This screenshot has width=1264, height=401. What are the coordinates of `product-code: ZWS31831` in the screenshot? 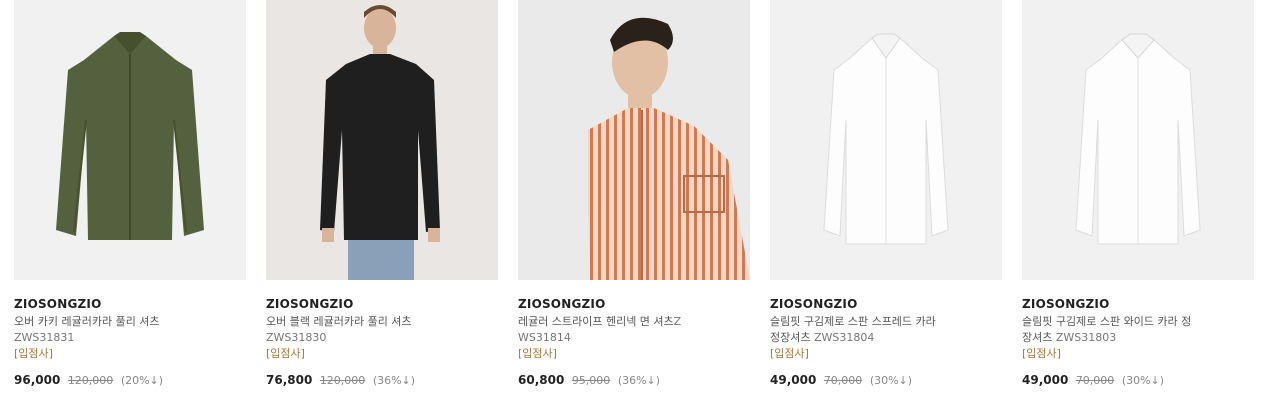 It's located at (44, 337).